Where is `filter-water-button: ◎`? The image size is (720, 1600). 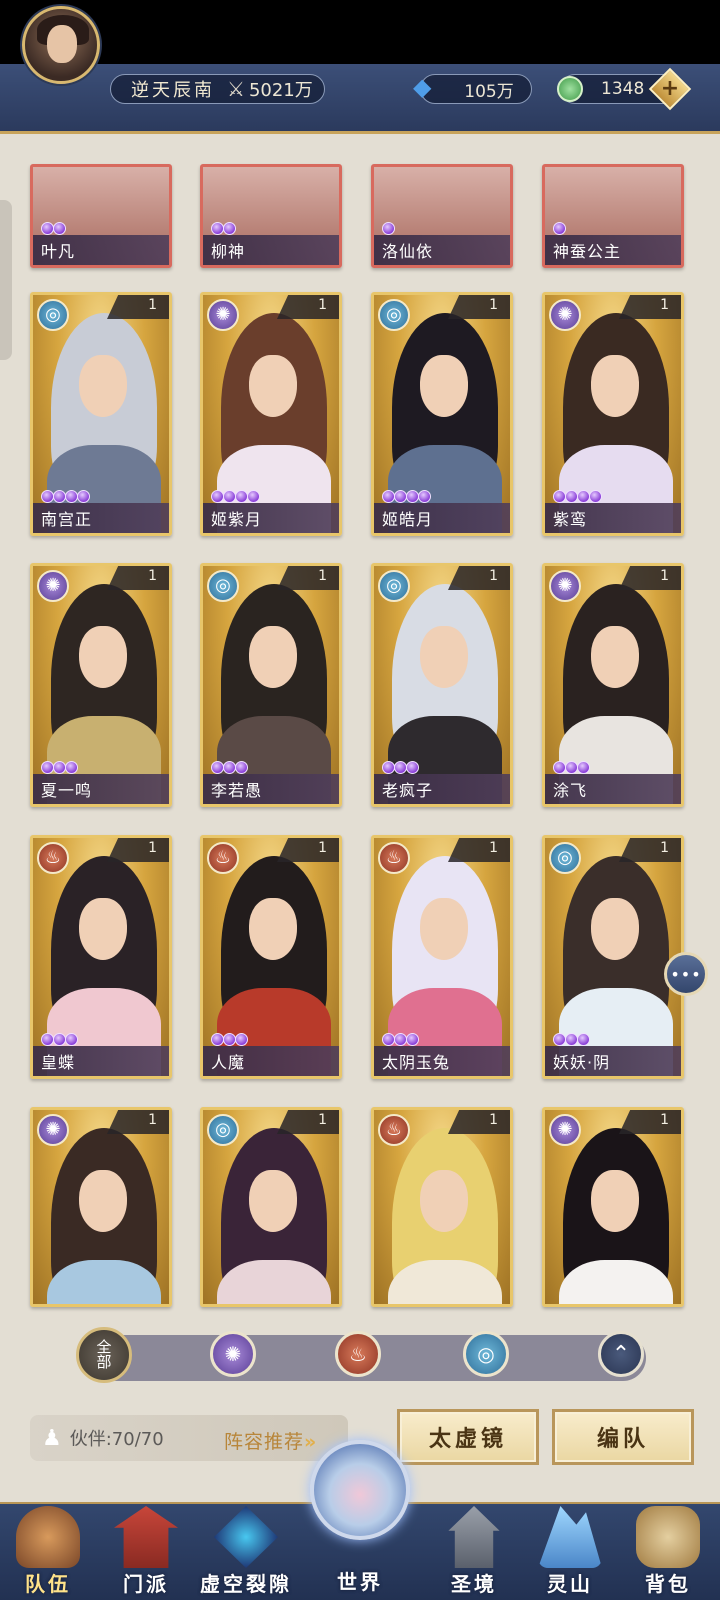
filter-water-button: ◎ is located at coordinates (486, 1354).